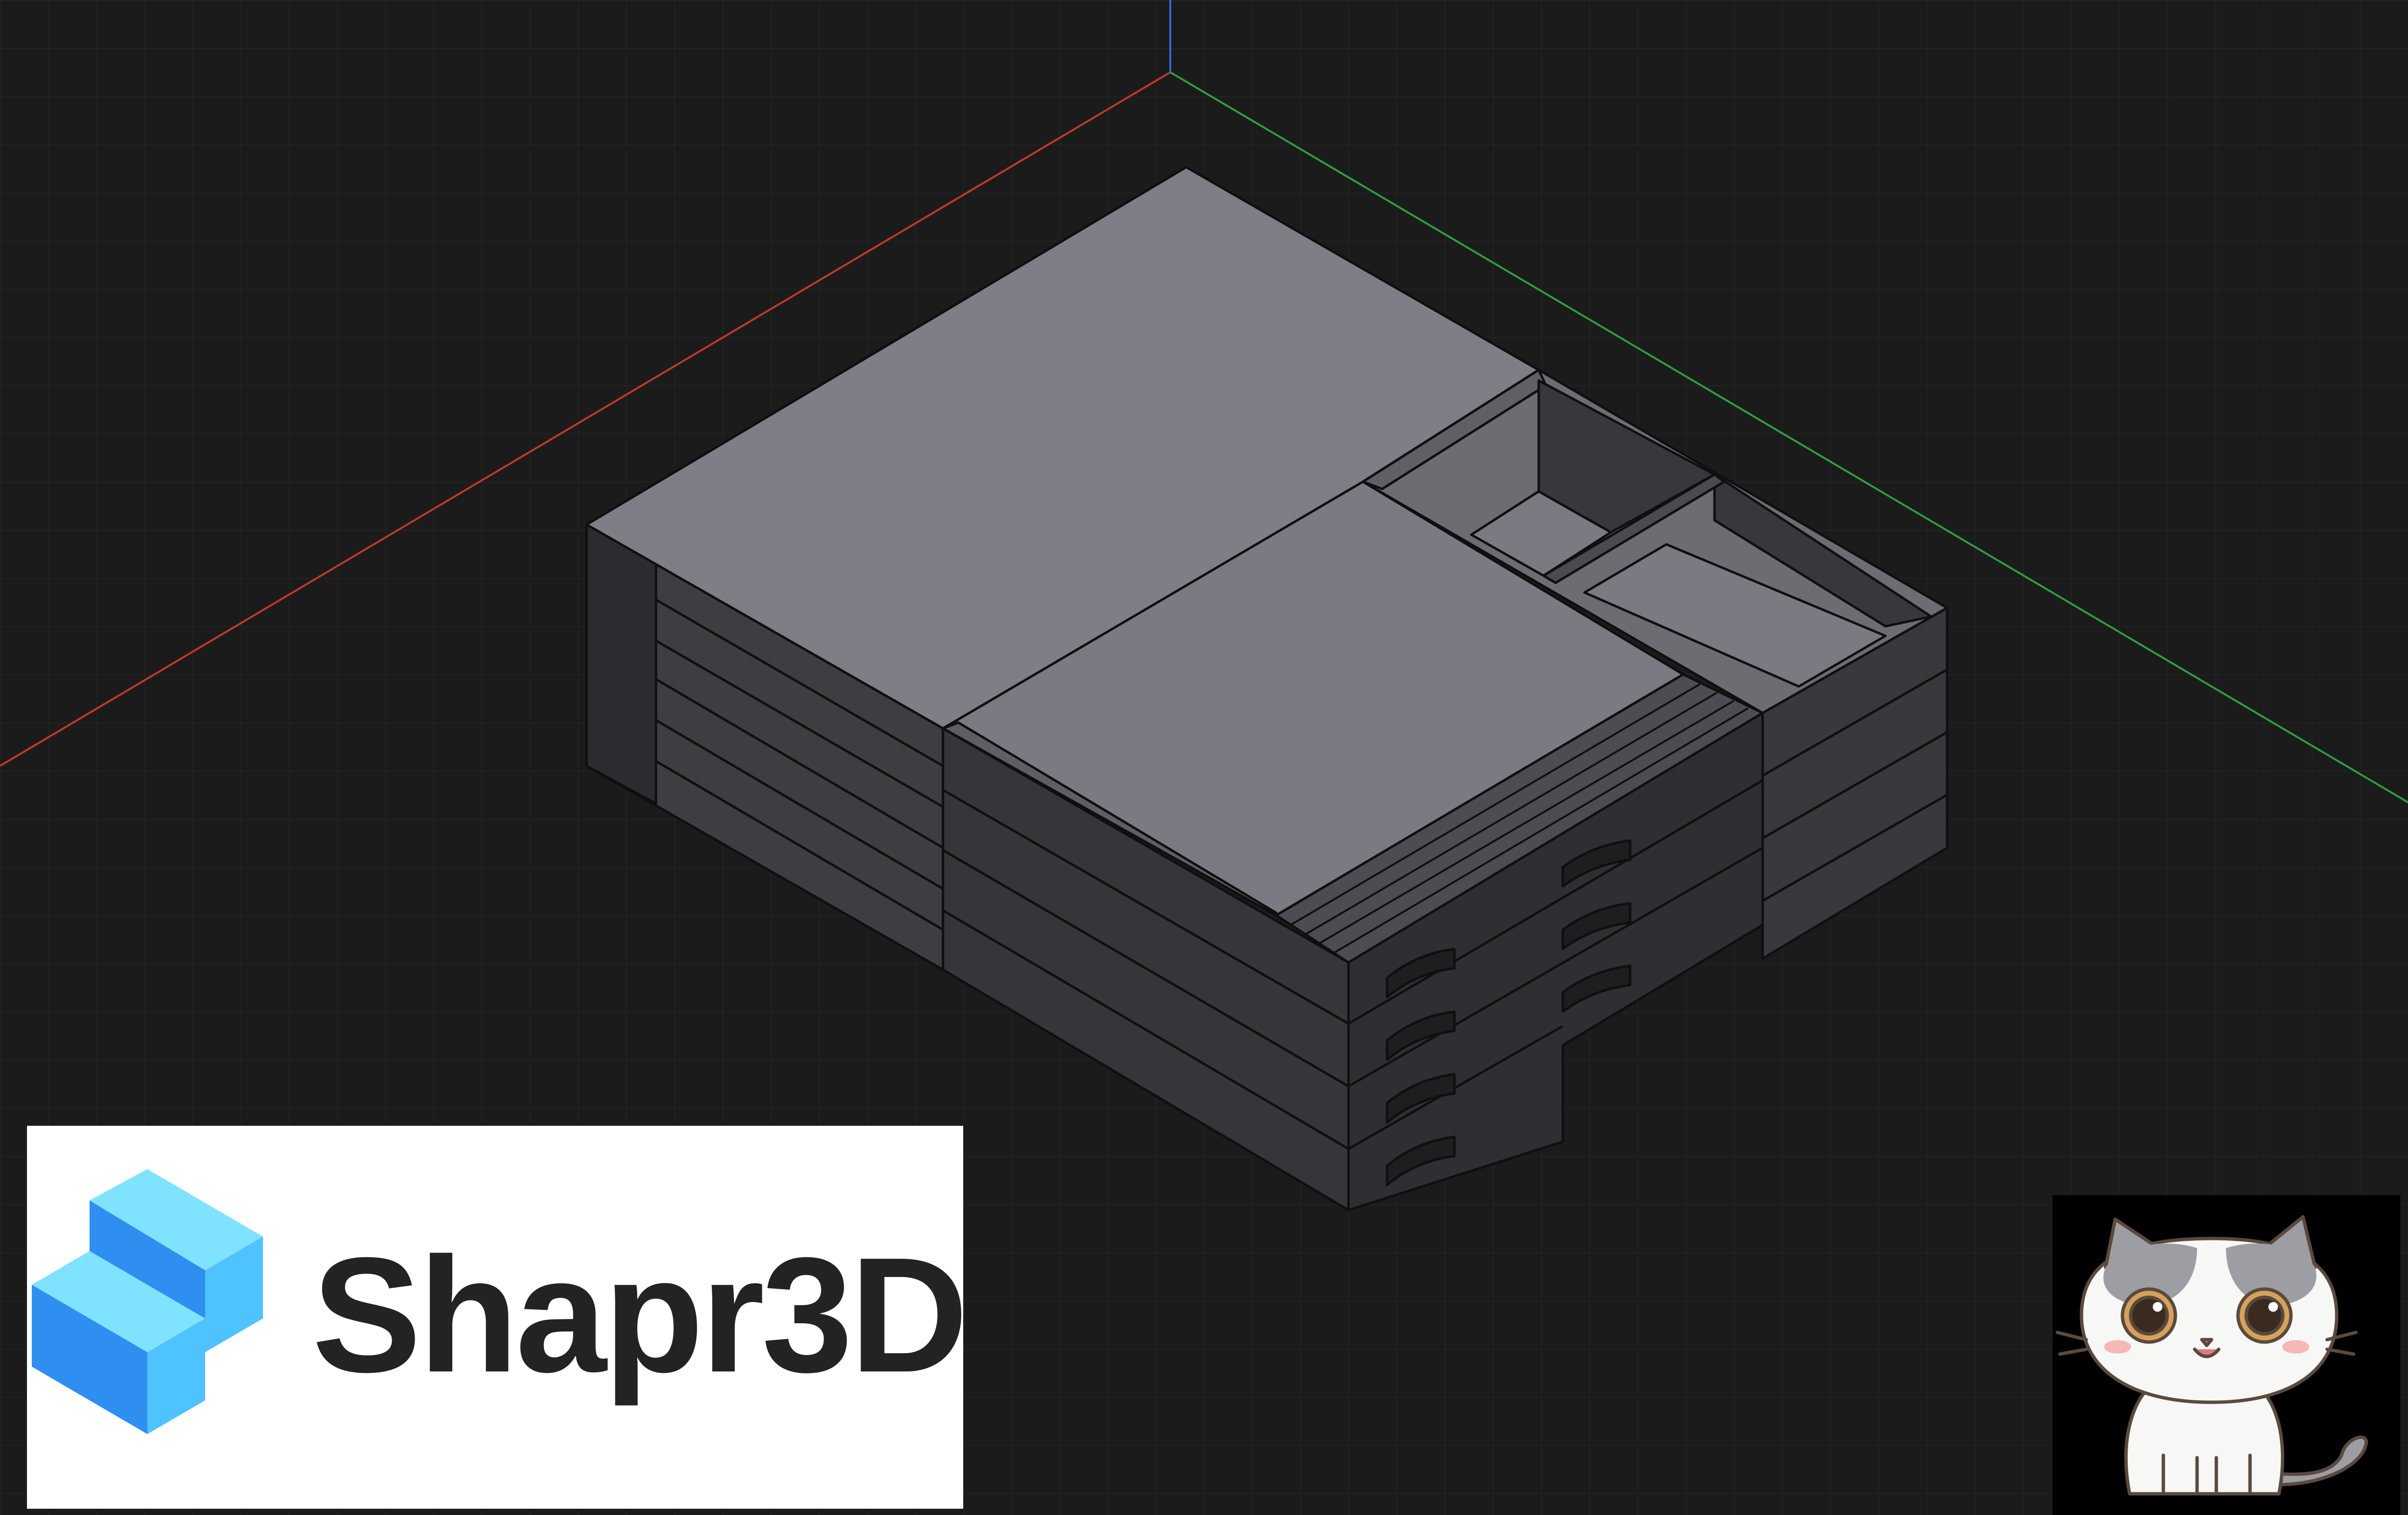 The width and height of the screenshot is (2408, 1515). What do you see at coordinates (621, 664) in the screenshot?
I see `left-block-end-face` at bounding box center [621, 664].